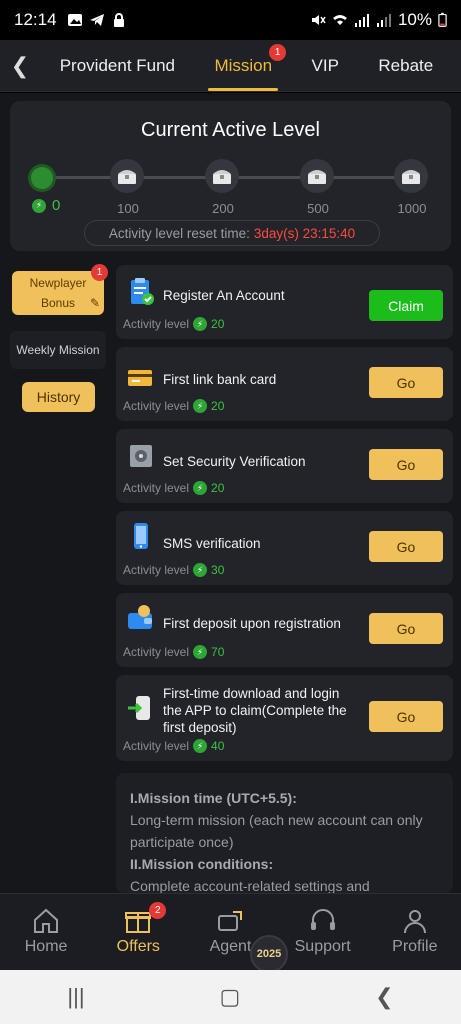 The width and height of the screenshot is (461, 1024). What do you see at coordinates (323, 931) in the screenshot?
I see `nav-support: Support` at bounding box center [323, 931].